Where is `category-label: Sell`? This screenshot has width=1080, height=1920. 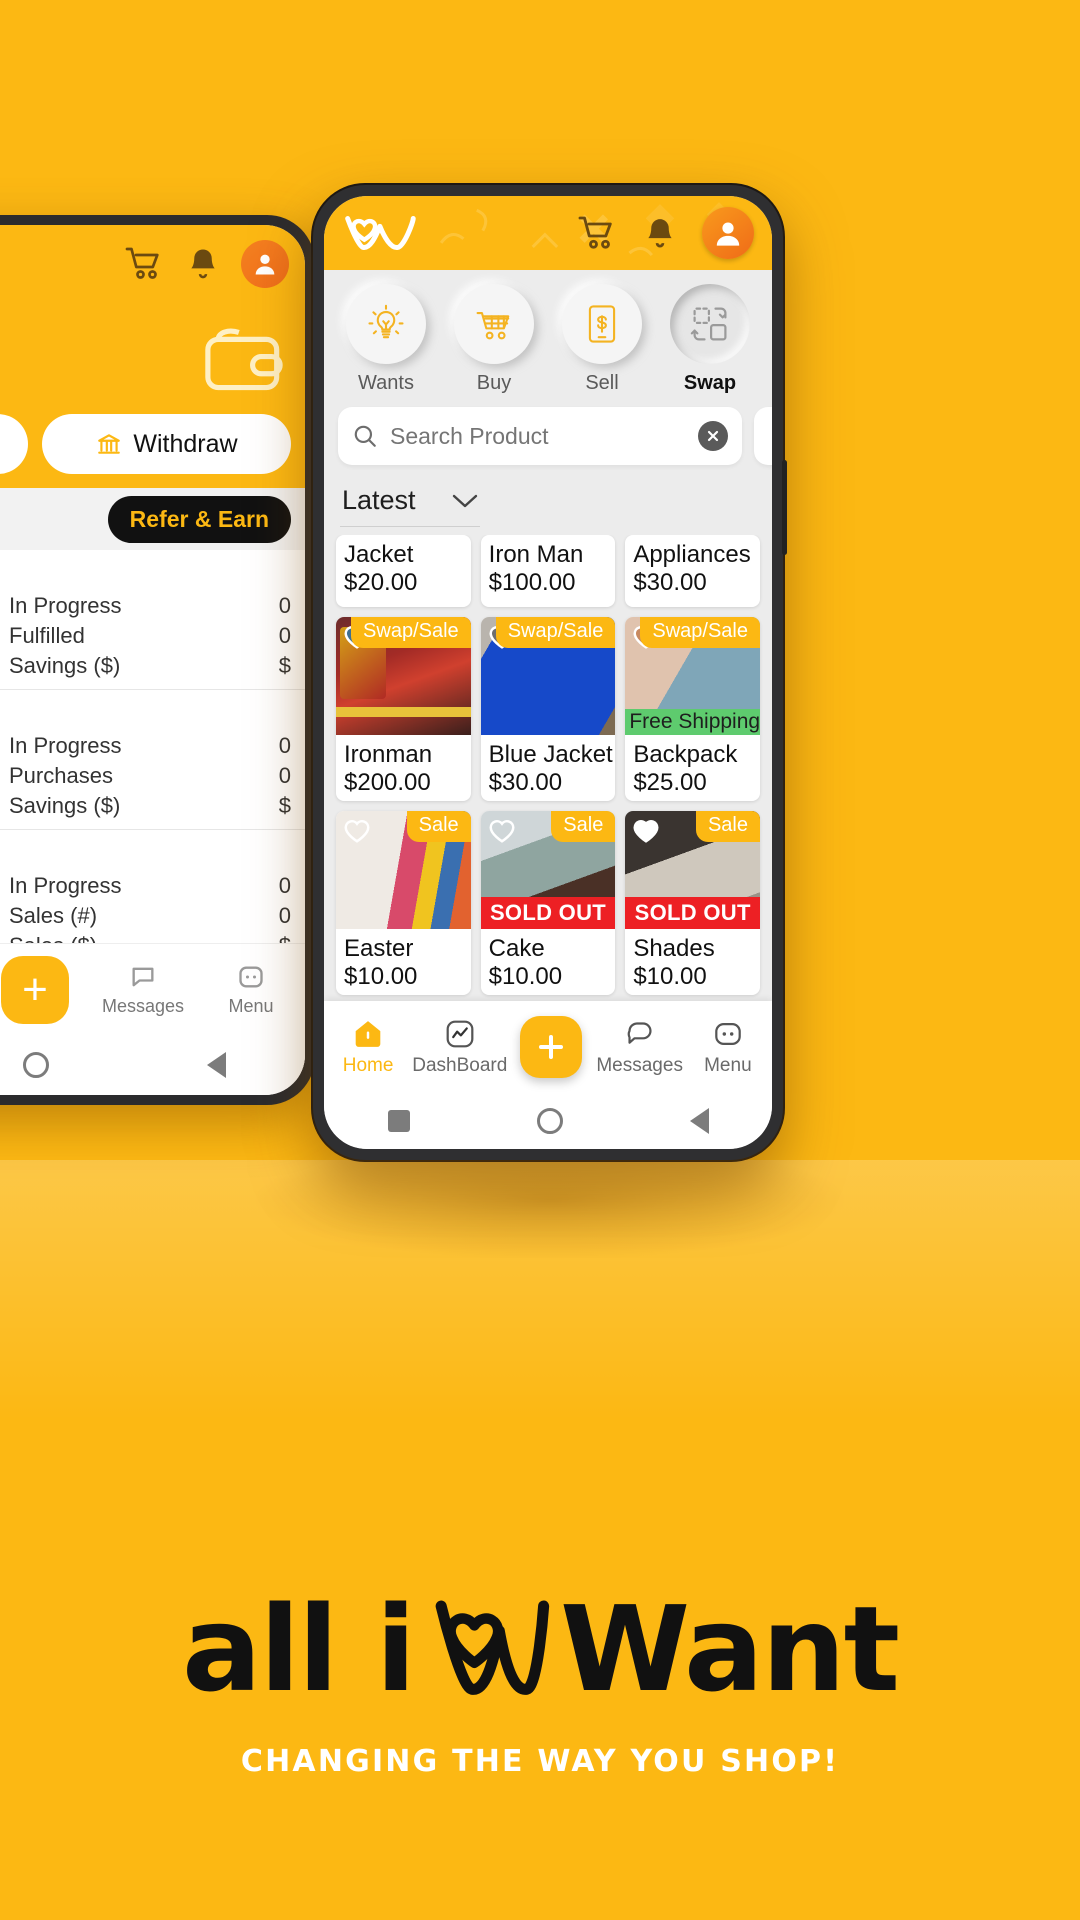
category-label: Sell is located at coordinates (602, 383).